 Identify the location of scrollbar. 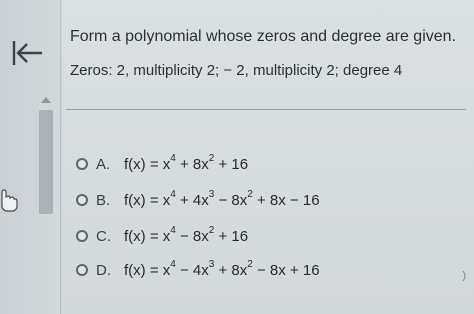
(46, 203).